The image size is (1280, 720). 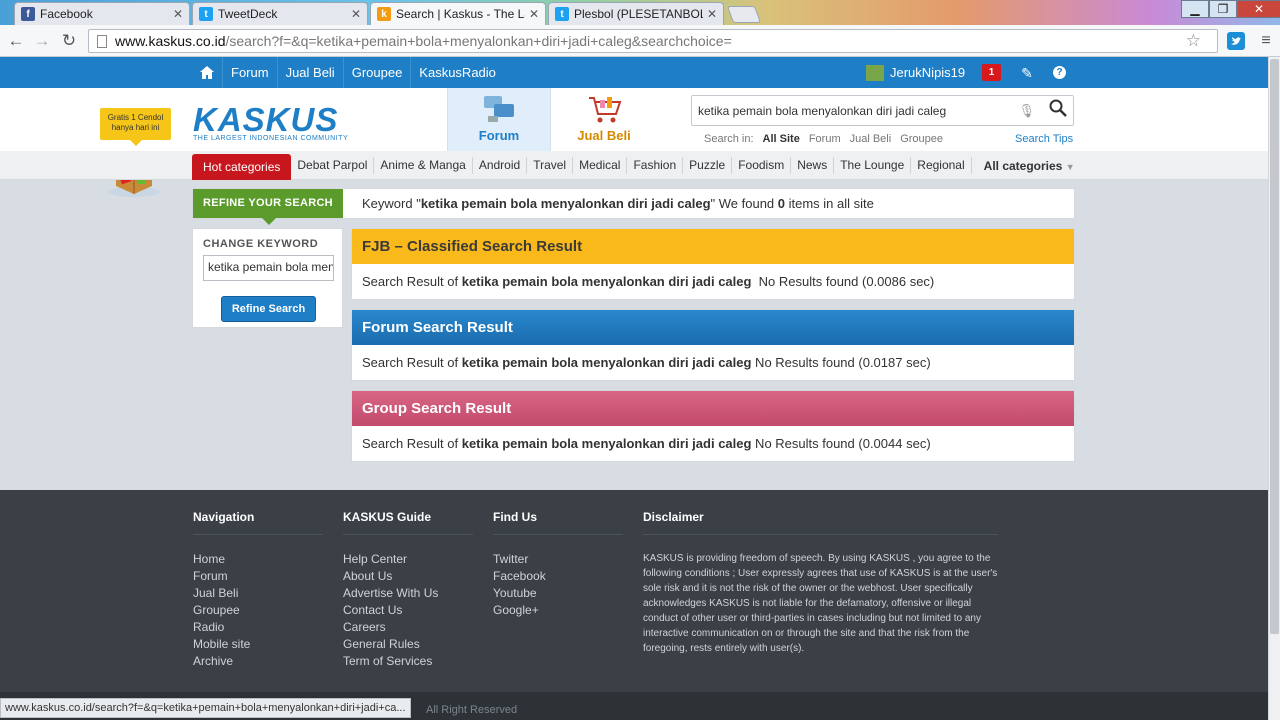 I want to click on footer-link-advertise: Advertise With Us, so click(x=408, y=593).